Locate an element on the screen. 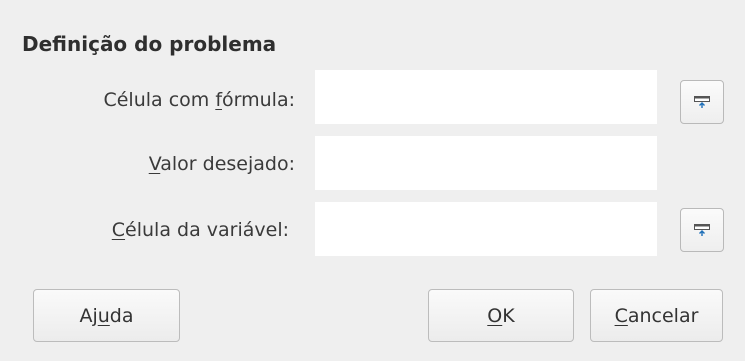 Image resolution: width=745 pixels, height=361 pixels. formula-cell-shrink-button is located at coordinates (702, 102).